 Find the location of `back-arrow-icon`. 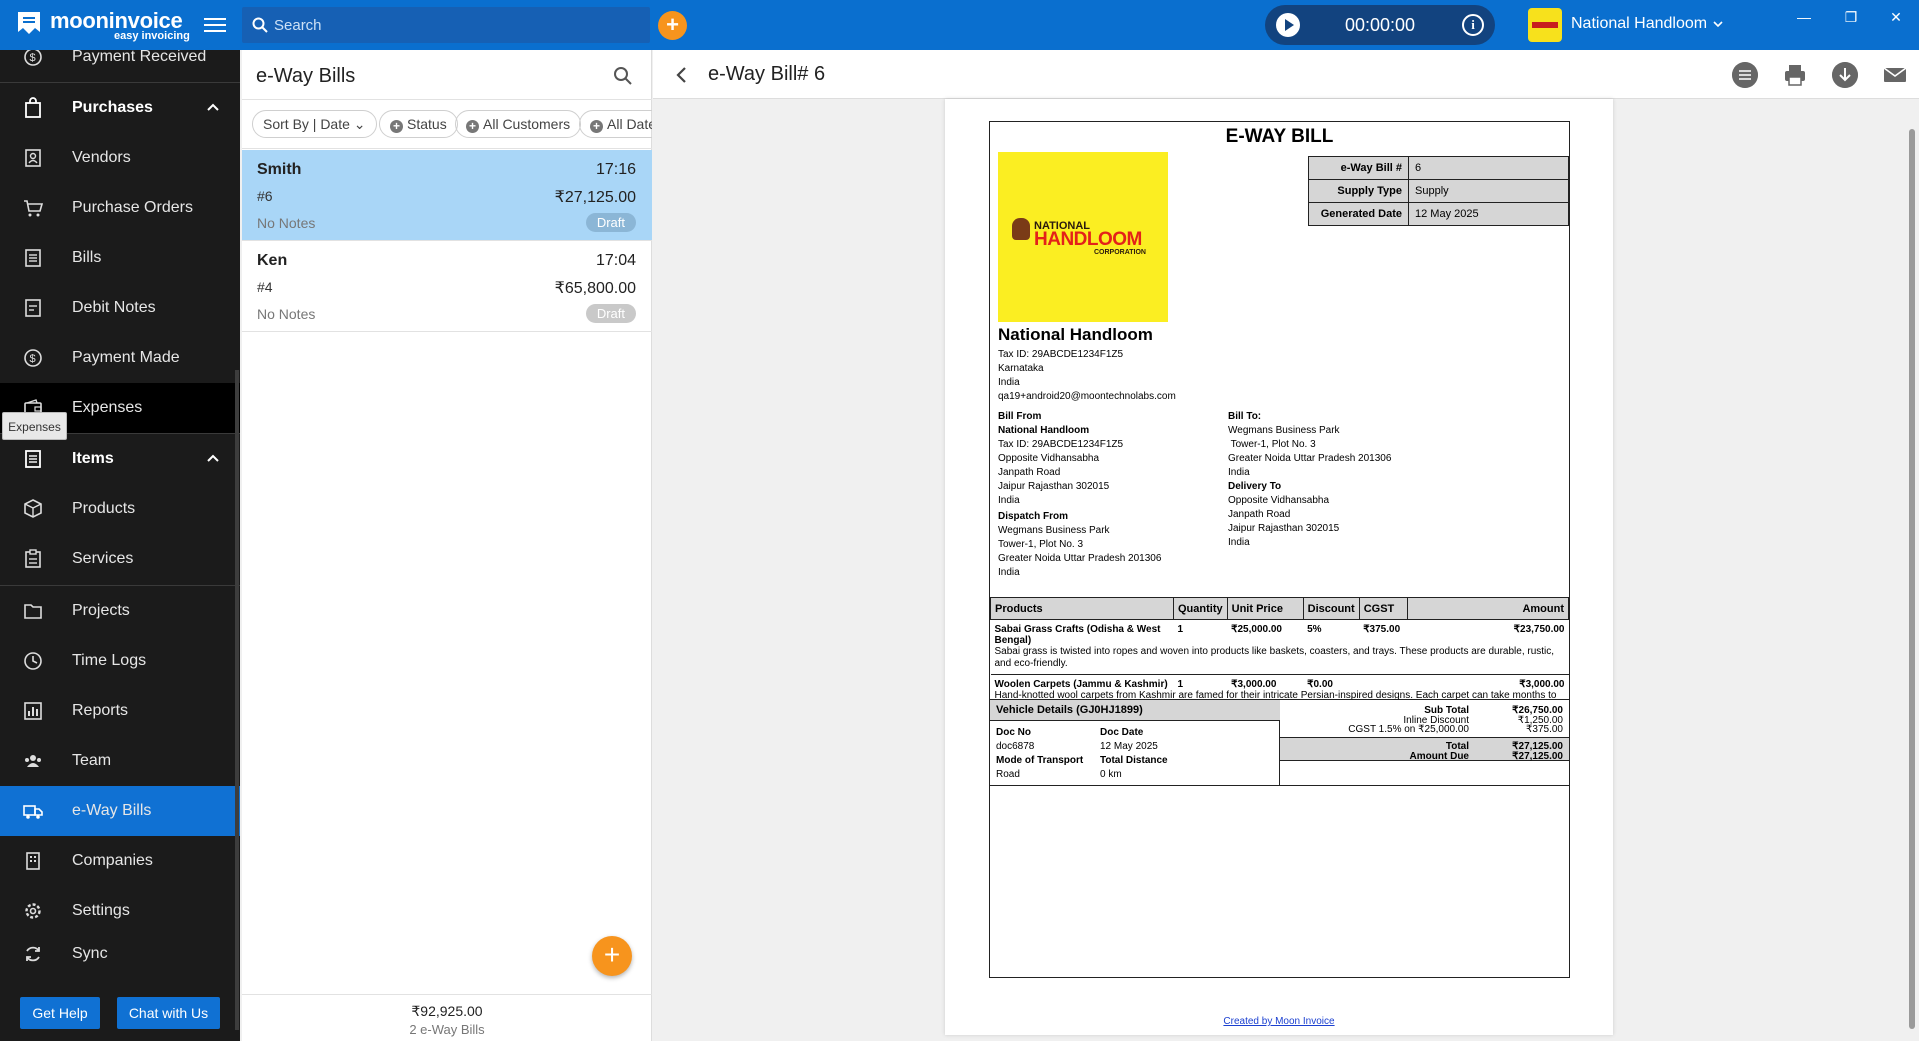

back-arrow-icon is located at coordinates (681, 75).